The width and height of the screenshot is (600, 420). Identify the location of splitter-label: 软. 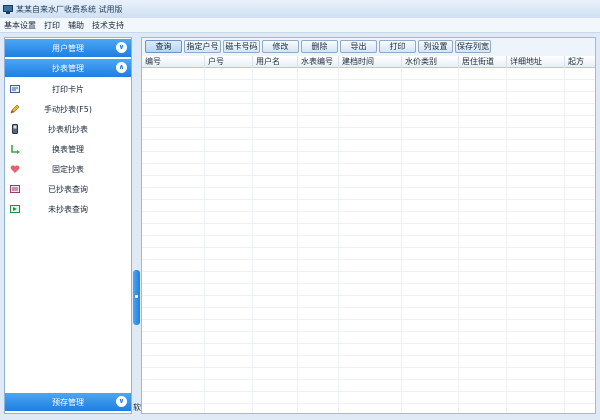
(137, 407).